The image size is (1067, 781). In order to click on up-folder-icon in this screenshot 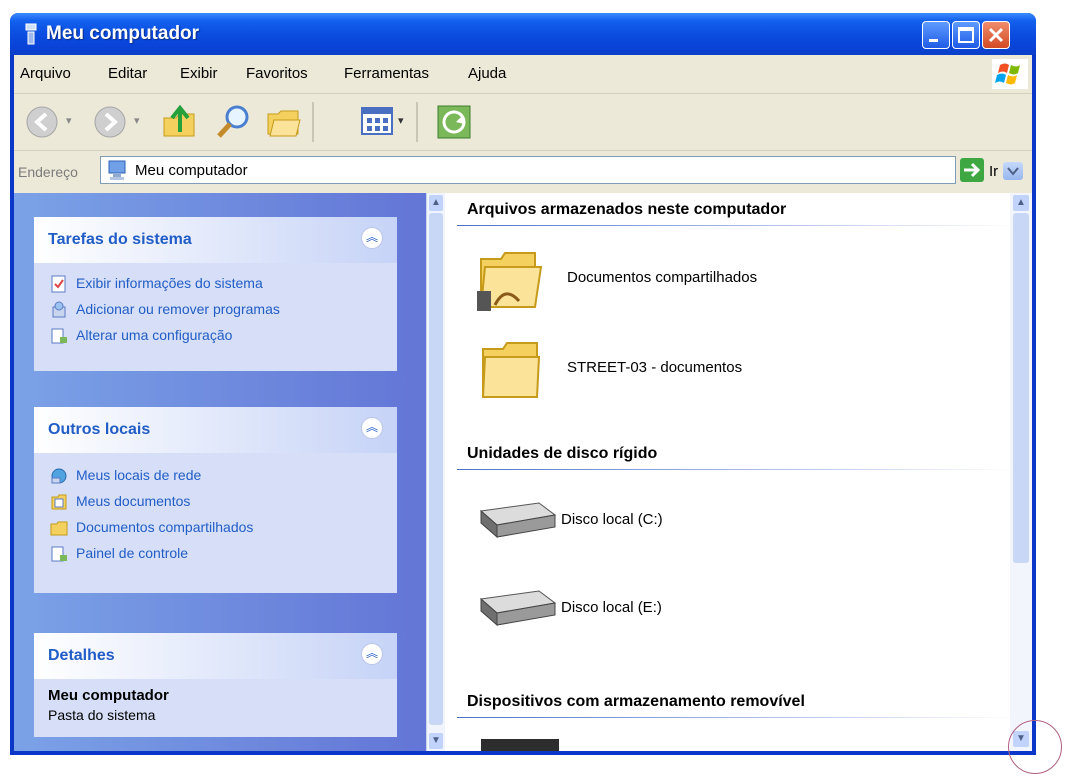, I will do `click(180, 122)`.